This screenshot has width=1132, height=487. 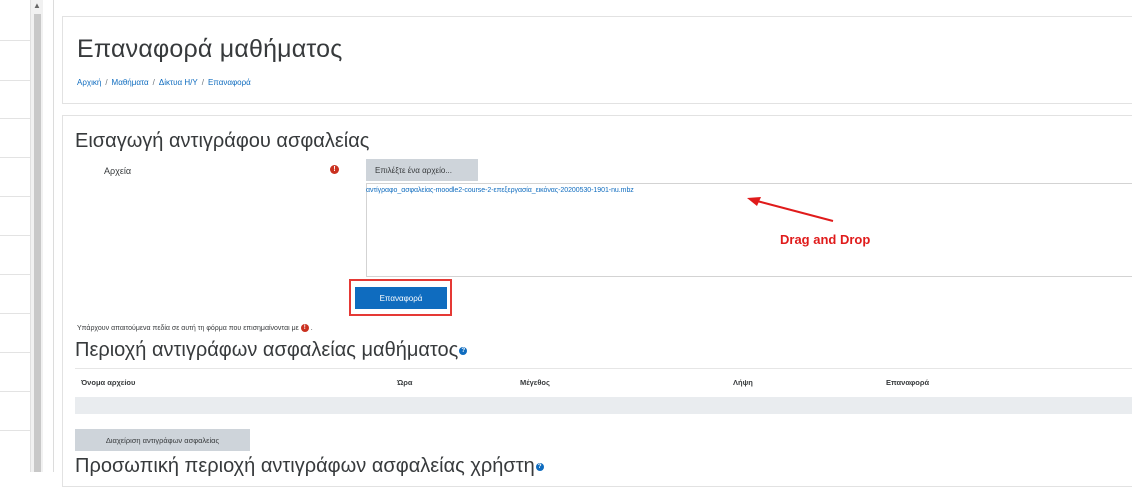 I want to click on page-title: Επαναφορά μαθήματος, so click(x=210, y=49).